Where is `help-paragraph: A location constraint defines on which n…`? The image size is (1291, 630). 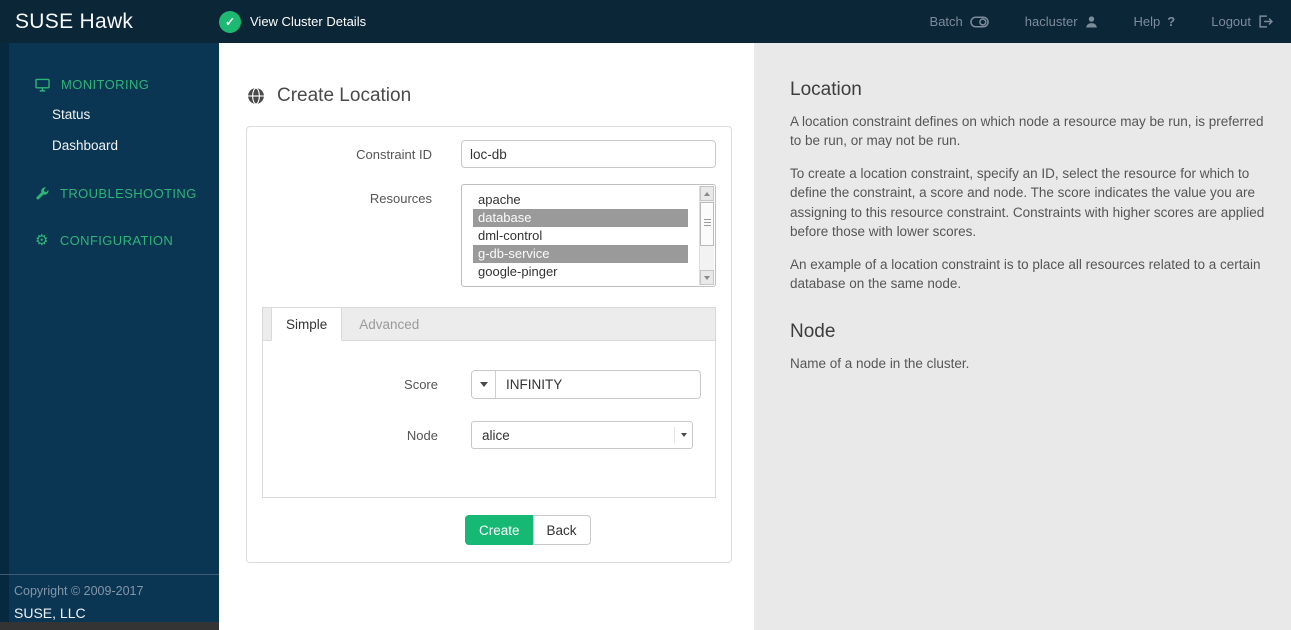 help-paragraph: A location constraint defines on which n… is located at coordinates (1027, 131).